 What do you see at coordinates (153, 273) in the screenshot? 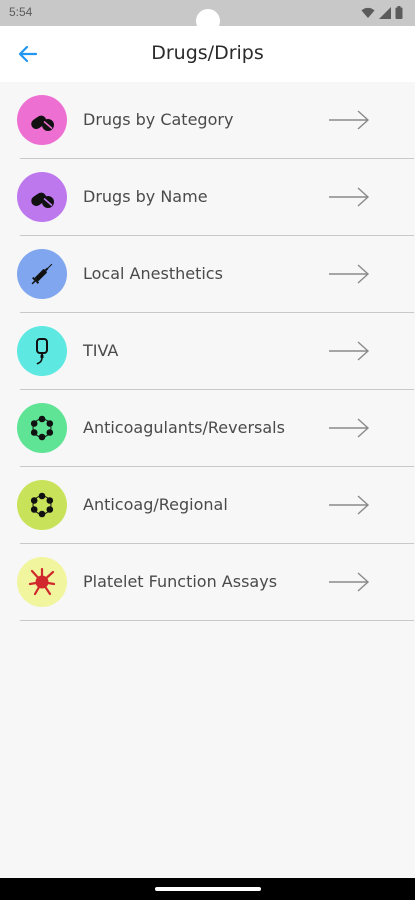
I see `menu-item-label: Local Anesthetics` at bounding box center [153, 273].